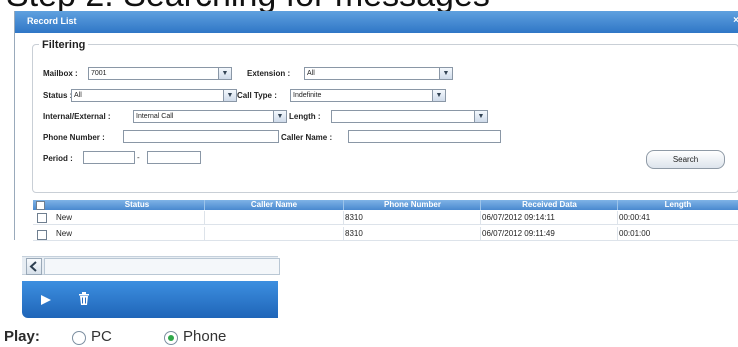  What do you see at coordinates (60, 73) in the screenshot?
I see `mailbox-label: Mailbox :` at bounding box center [60, 73].